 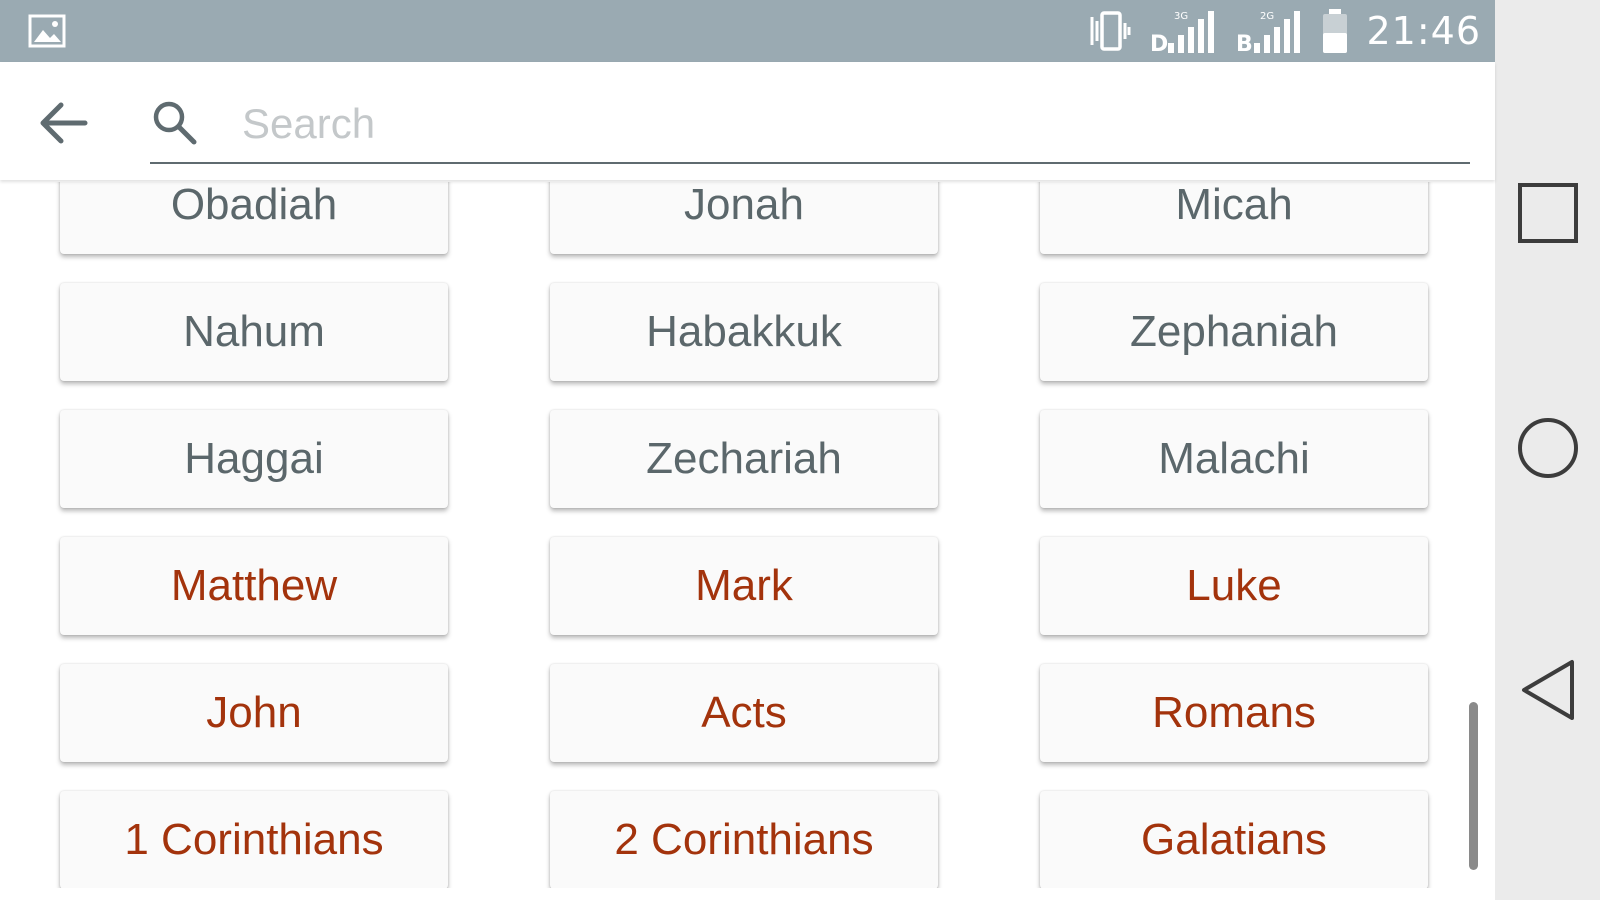 I want to click on home-button, so click(x=1547, y=448).